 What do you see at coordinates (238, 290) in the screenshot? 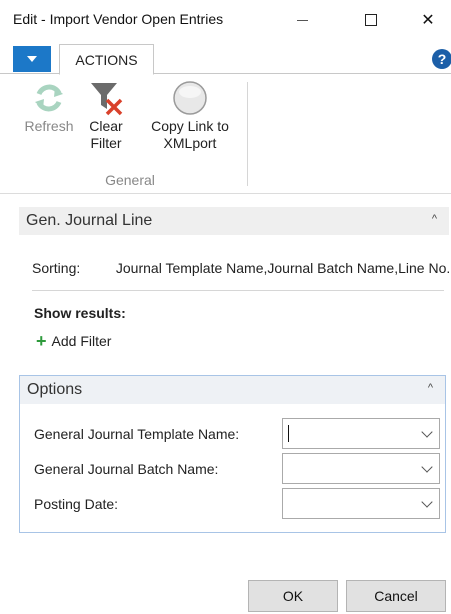
I see `sorting-divider` at bounding box center [238, 290].